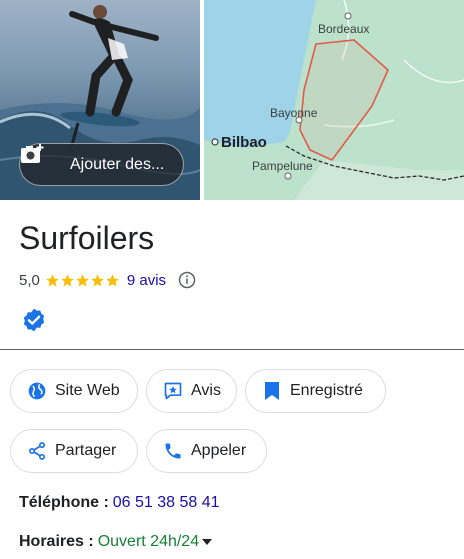  I want to click on section-divider, so click(232, 349).